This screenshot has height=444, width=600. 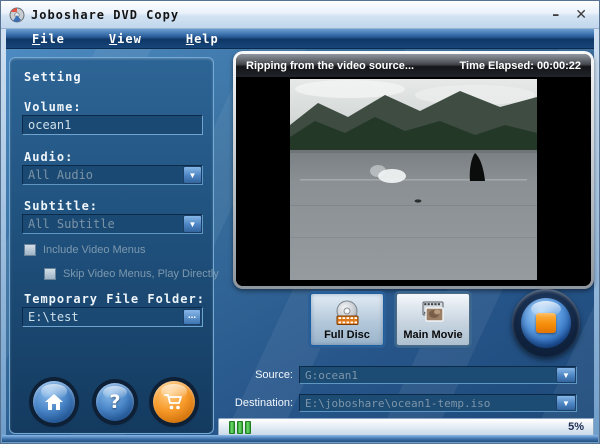 I want to click on stop-icon, so click(x=546, y=323).